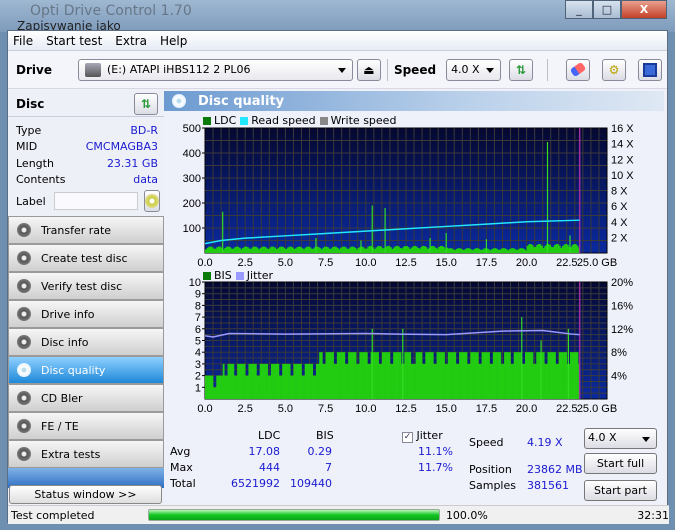  I want to click on speed-value: 4.0 X, so click(465, 69).